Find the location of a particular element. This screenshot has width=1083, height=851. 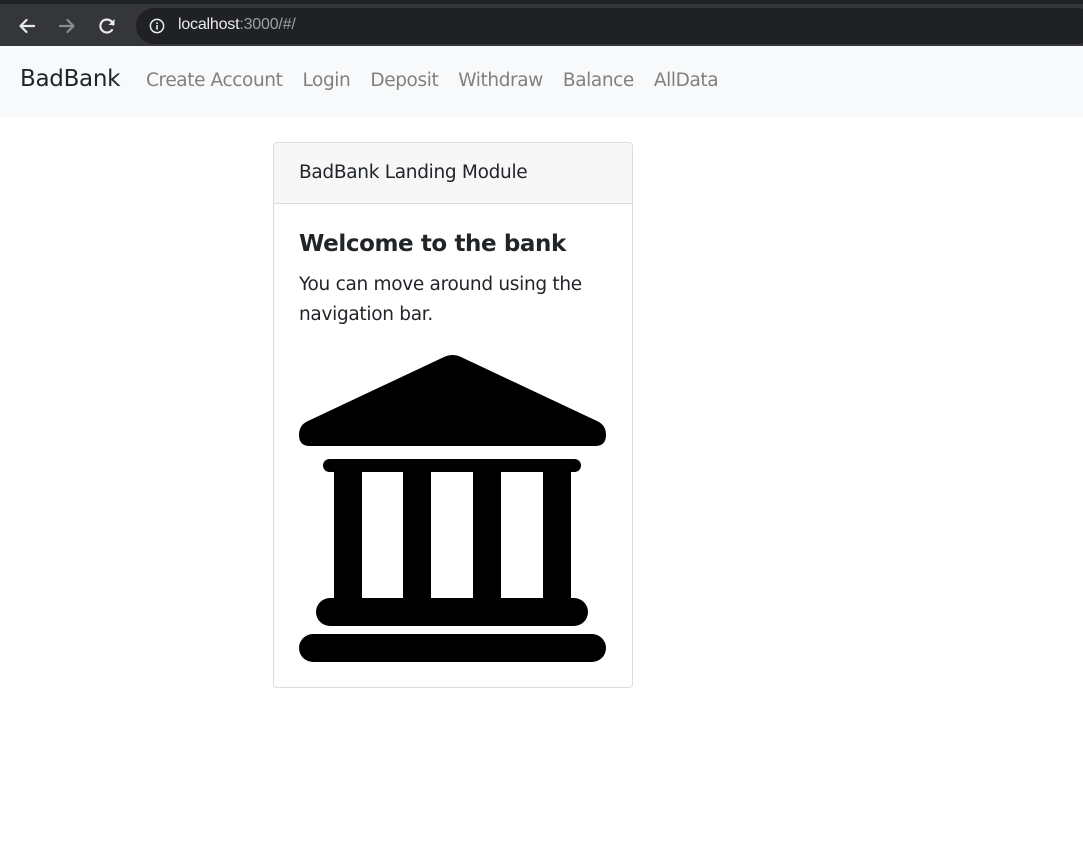

url-path: :3000/#/ is located at coordinates (267, 24).